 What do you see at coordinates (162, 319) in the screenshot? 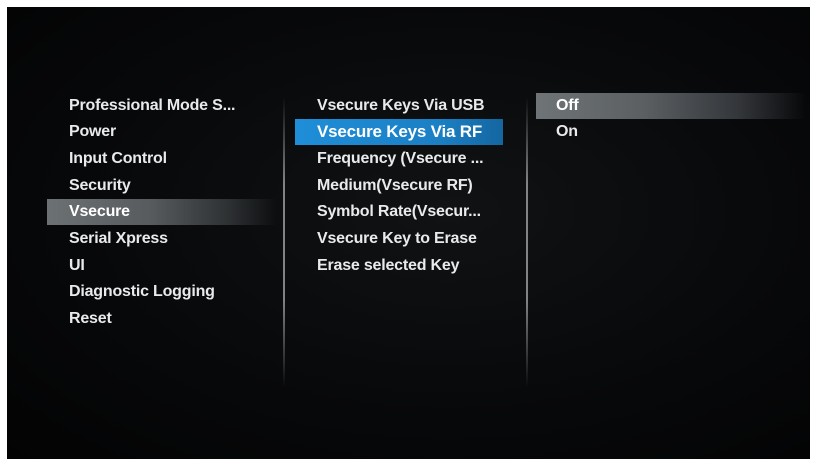
I see `menu-item-reset: Reset` at bounding box center [162, 319].